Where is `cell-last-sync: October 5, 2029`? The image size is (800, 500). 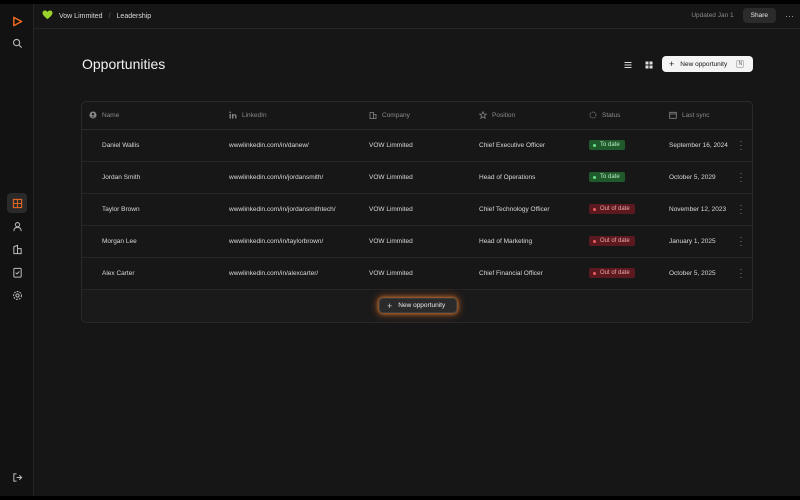
cell-last-sync: October 5, 2029 is located at coordinates (692, 177).